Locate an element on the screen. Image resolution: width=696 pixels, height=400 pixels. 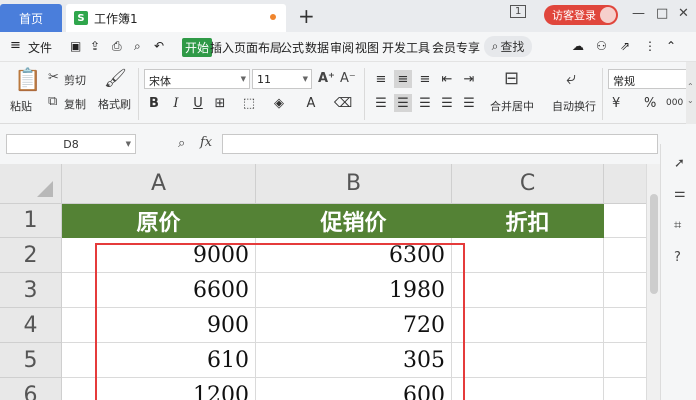
increase-indent-icon: ⇥ is located at coordinates (469, 79).